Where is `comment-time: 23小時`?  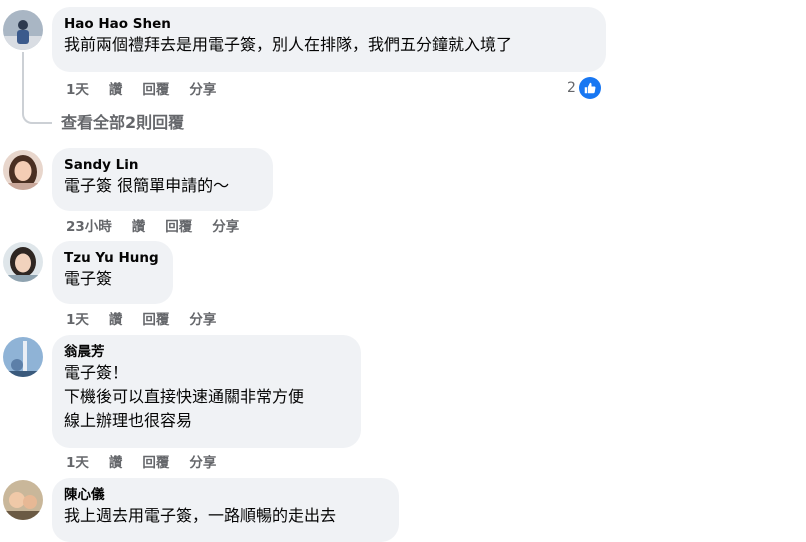 comment-time: 23小時 is located at coordinates (89, 225).